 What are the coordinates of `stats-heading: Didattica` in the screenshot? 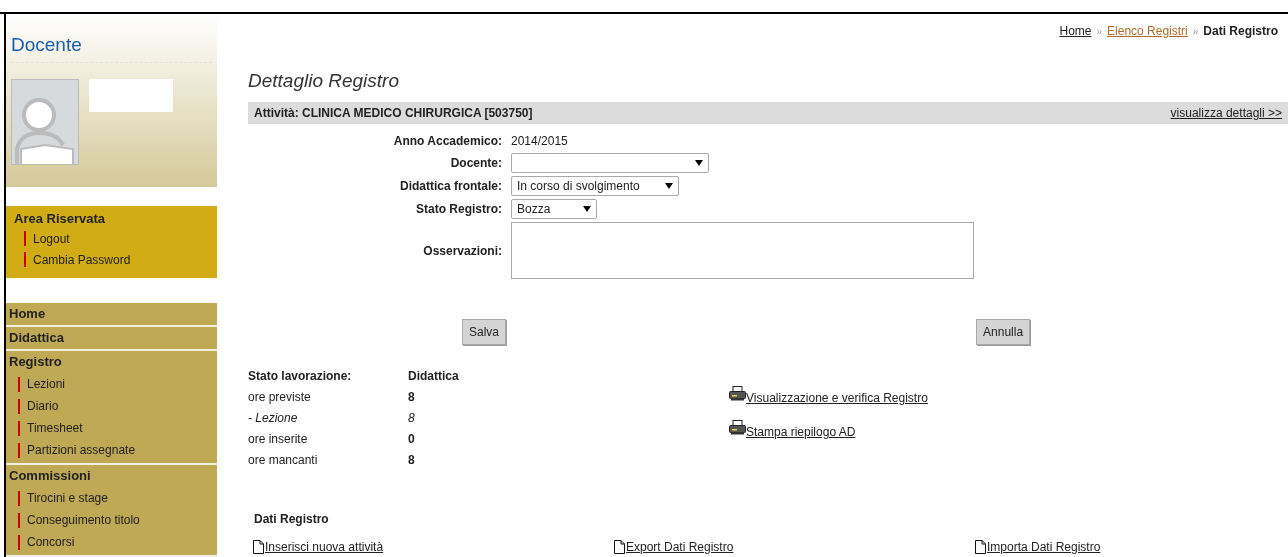 It's located at (433, 376).